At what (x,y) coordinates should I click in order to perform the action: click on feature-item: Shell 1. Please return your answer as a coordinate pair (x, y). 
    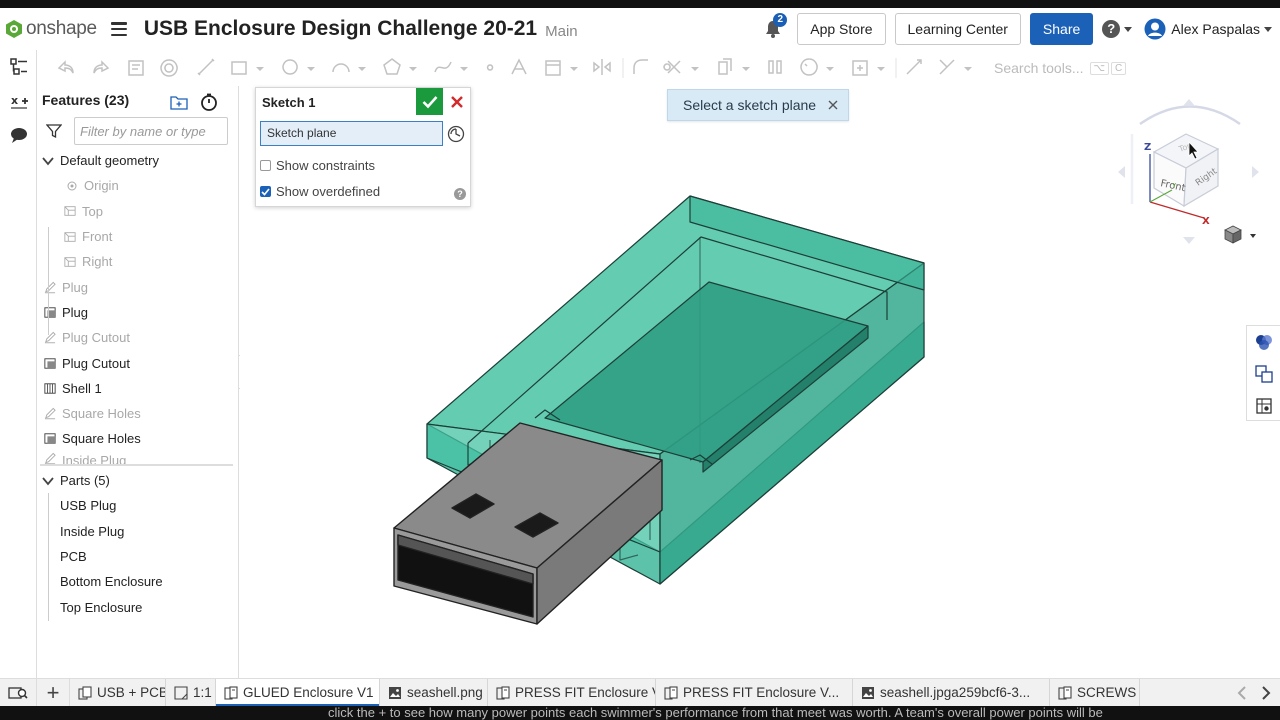
    Looking at the image, I should click on (138, 388).